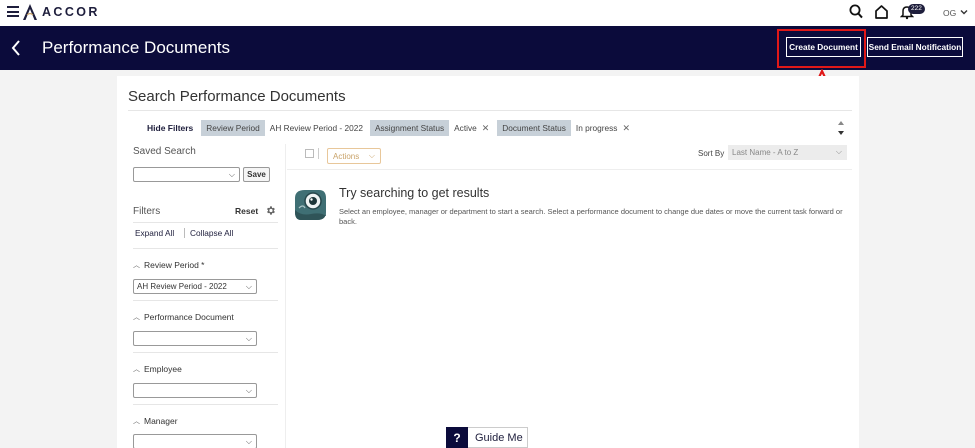  What do you see at coordinates (71, 12) in the screenshot?
I see `logo-text: ACCOR` at bounding box center [71, 12].